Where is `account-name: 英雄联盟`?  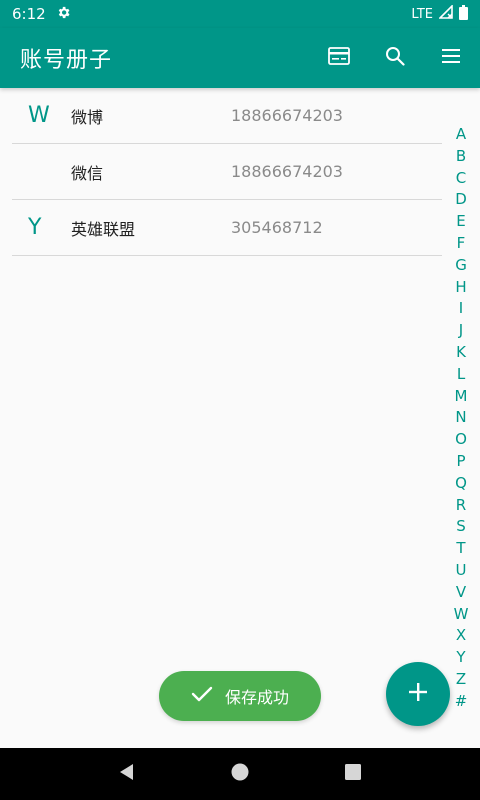 account-name: 英雄联盟 is located at coordinates (103, 229).